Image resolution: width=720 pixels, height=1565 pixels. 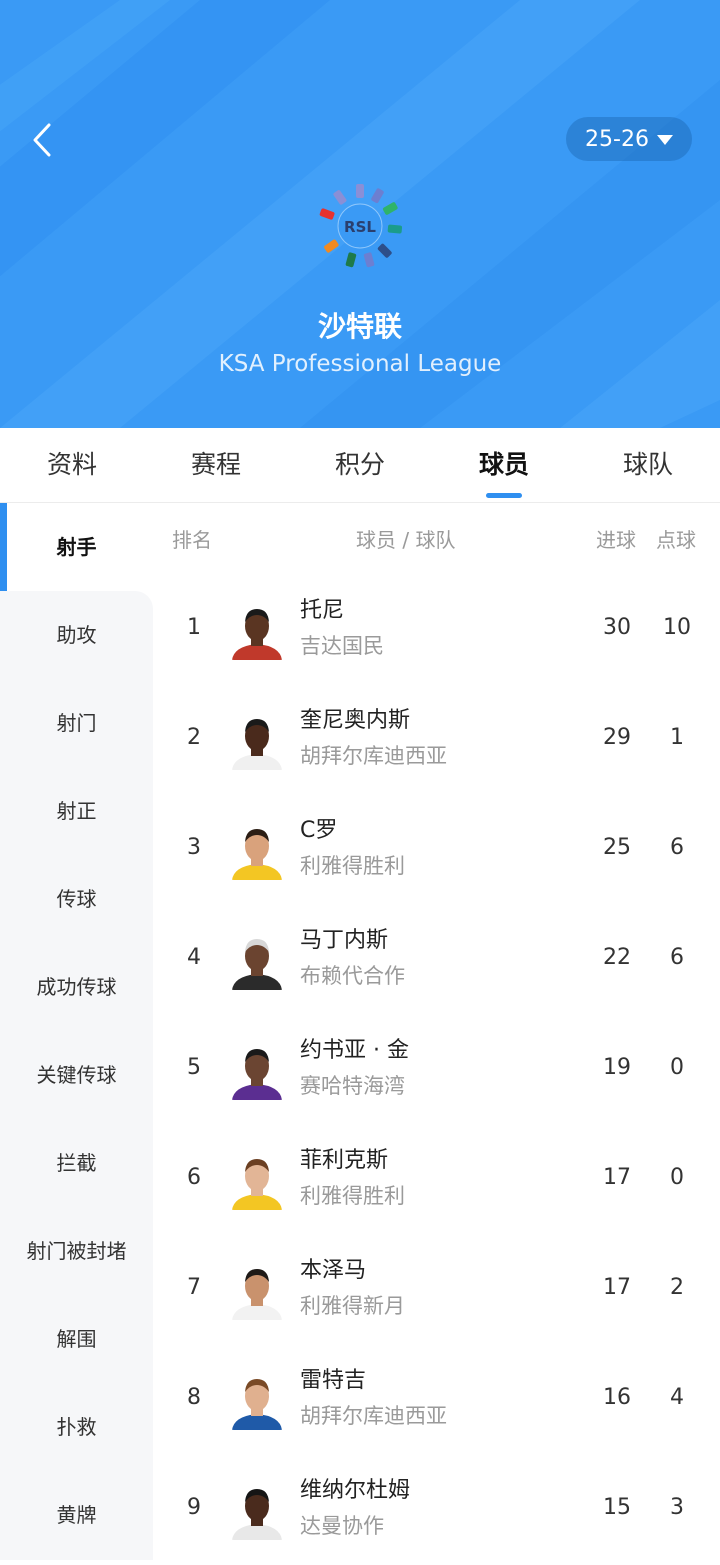 What do you see at coordinates (333, 1270) in the screenshot?
I see `player-name: 本泽马` at bounding box center [333, 1270].